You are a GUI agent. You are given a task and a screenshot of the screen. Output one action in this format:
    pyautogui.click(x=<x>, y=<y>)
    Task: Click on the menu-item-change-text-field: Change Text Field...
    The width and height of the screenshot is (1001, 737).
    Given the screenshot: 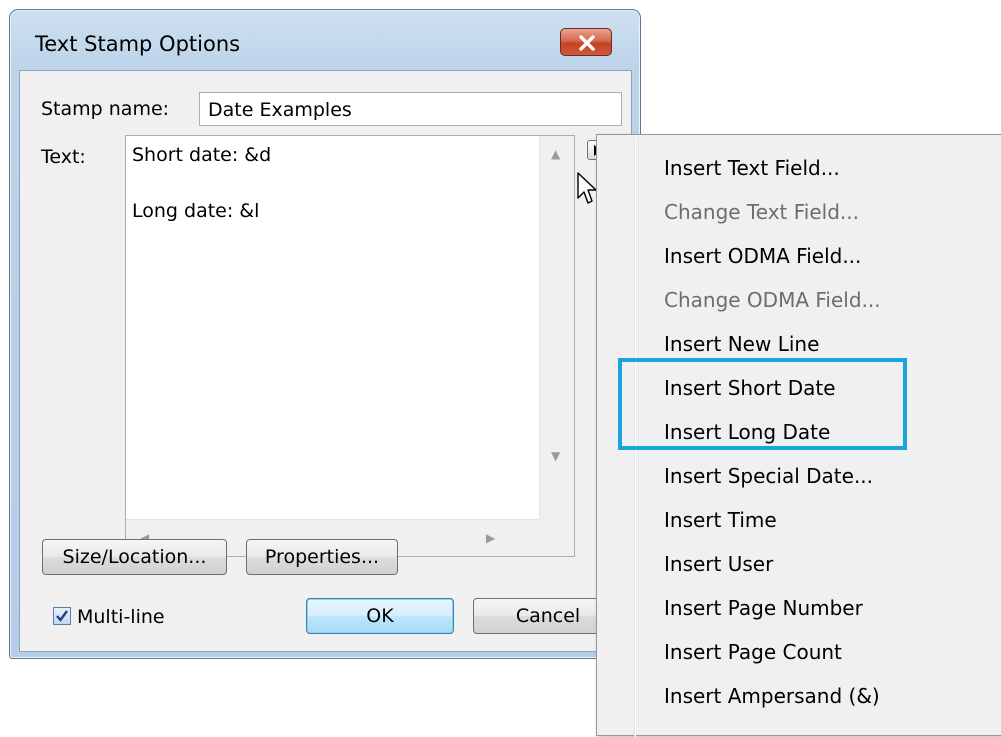 What is the action you would take?
    pyautogui.click(x=761, y=212)
    